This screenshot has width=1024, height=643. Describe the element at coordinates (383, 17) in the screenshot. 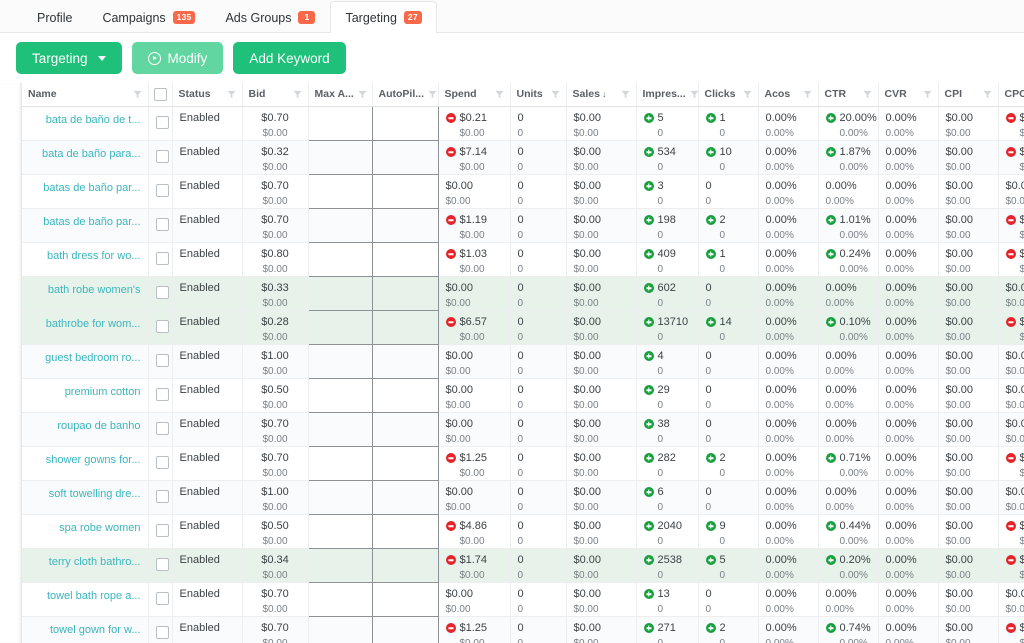

I see `tab-targeting: Targeting 27` at that location.